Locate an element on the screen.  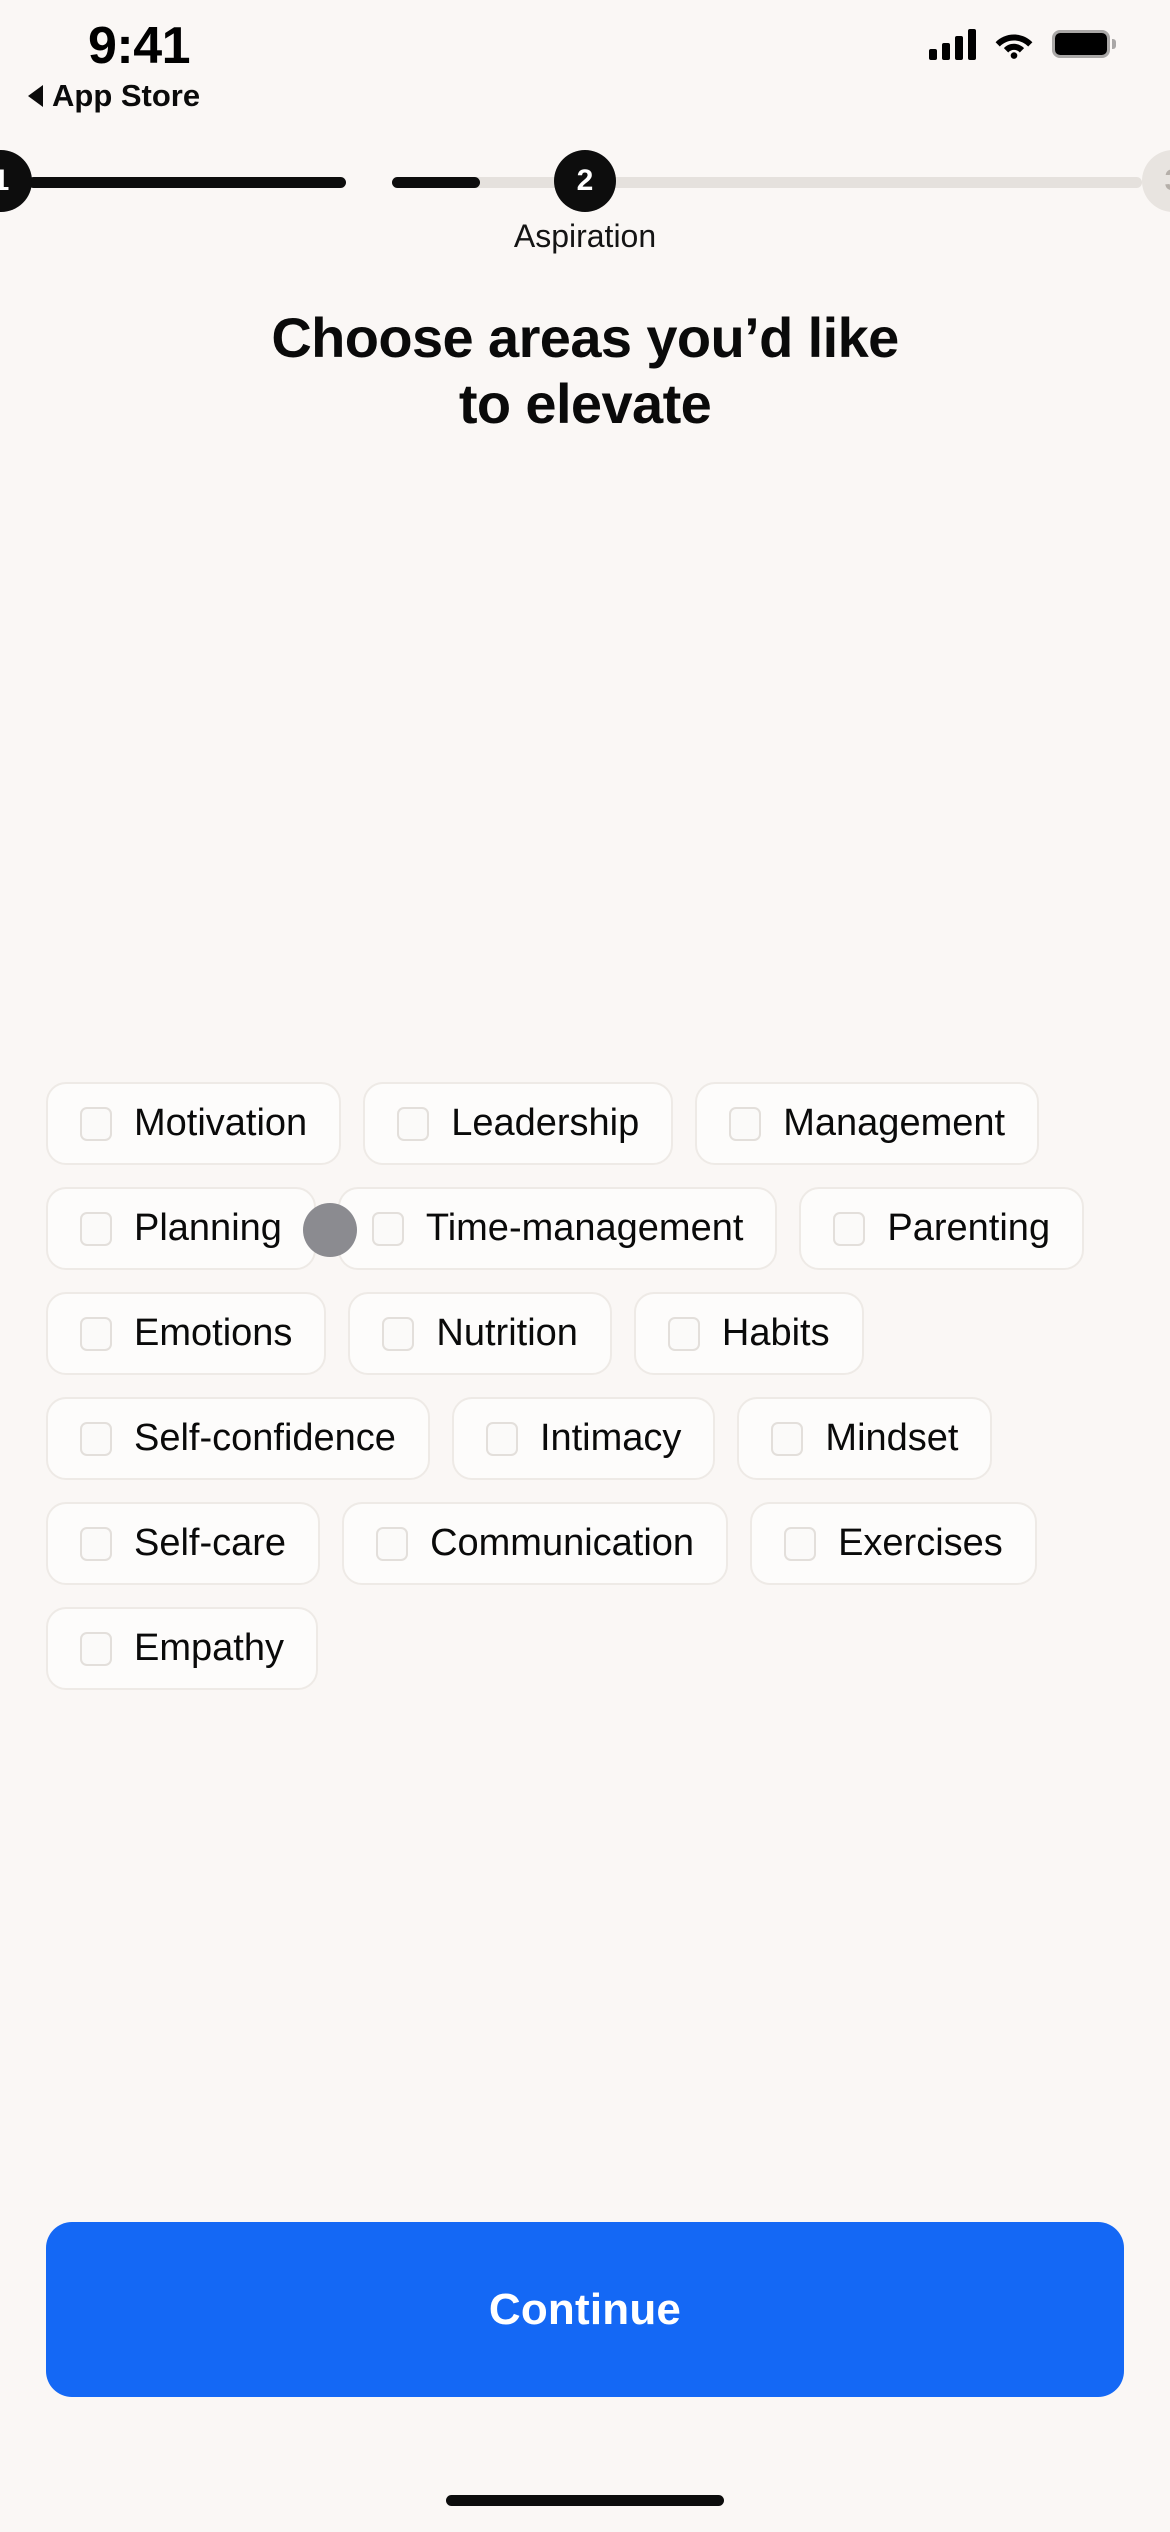
stepper-node-2: 2 is located at coordinates (585, 181).